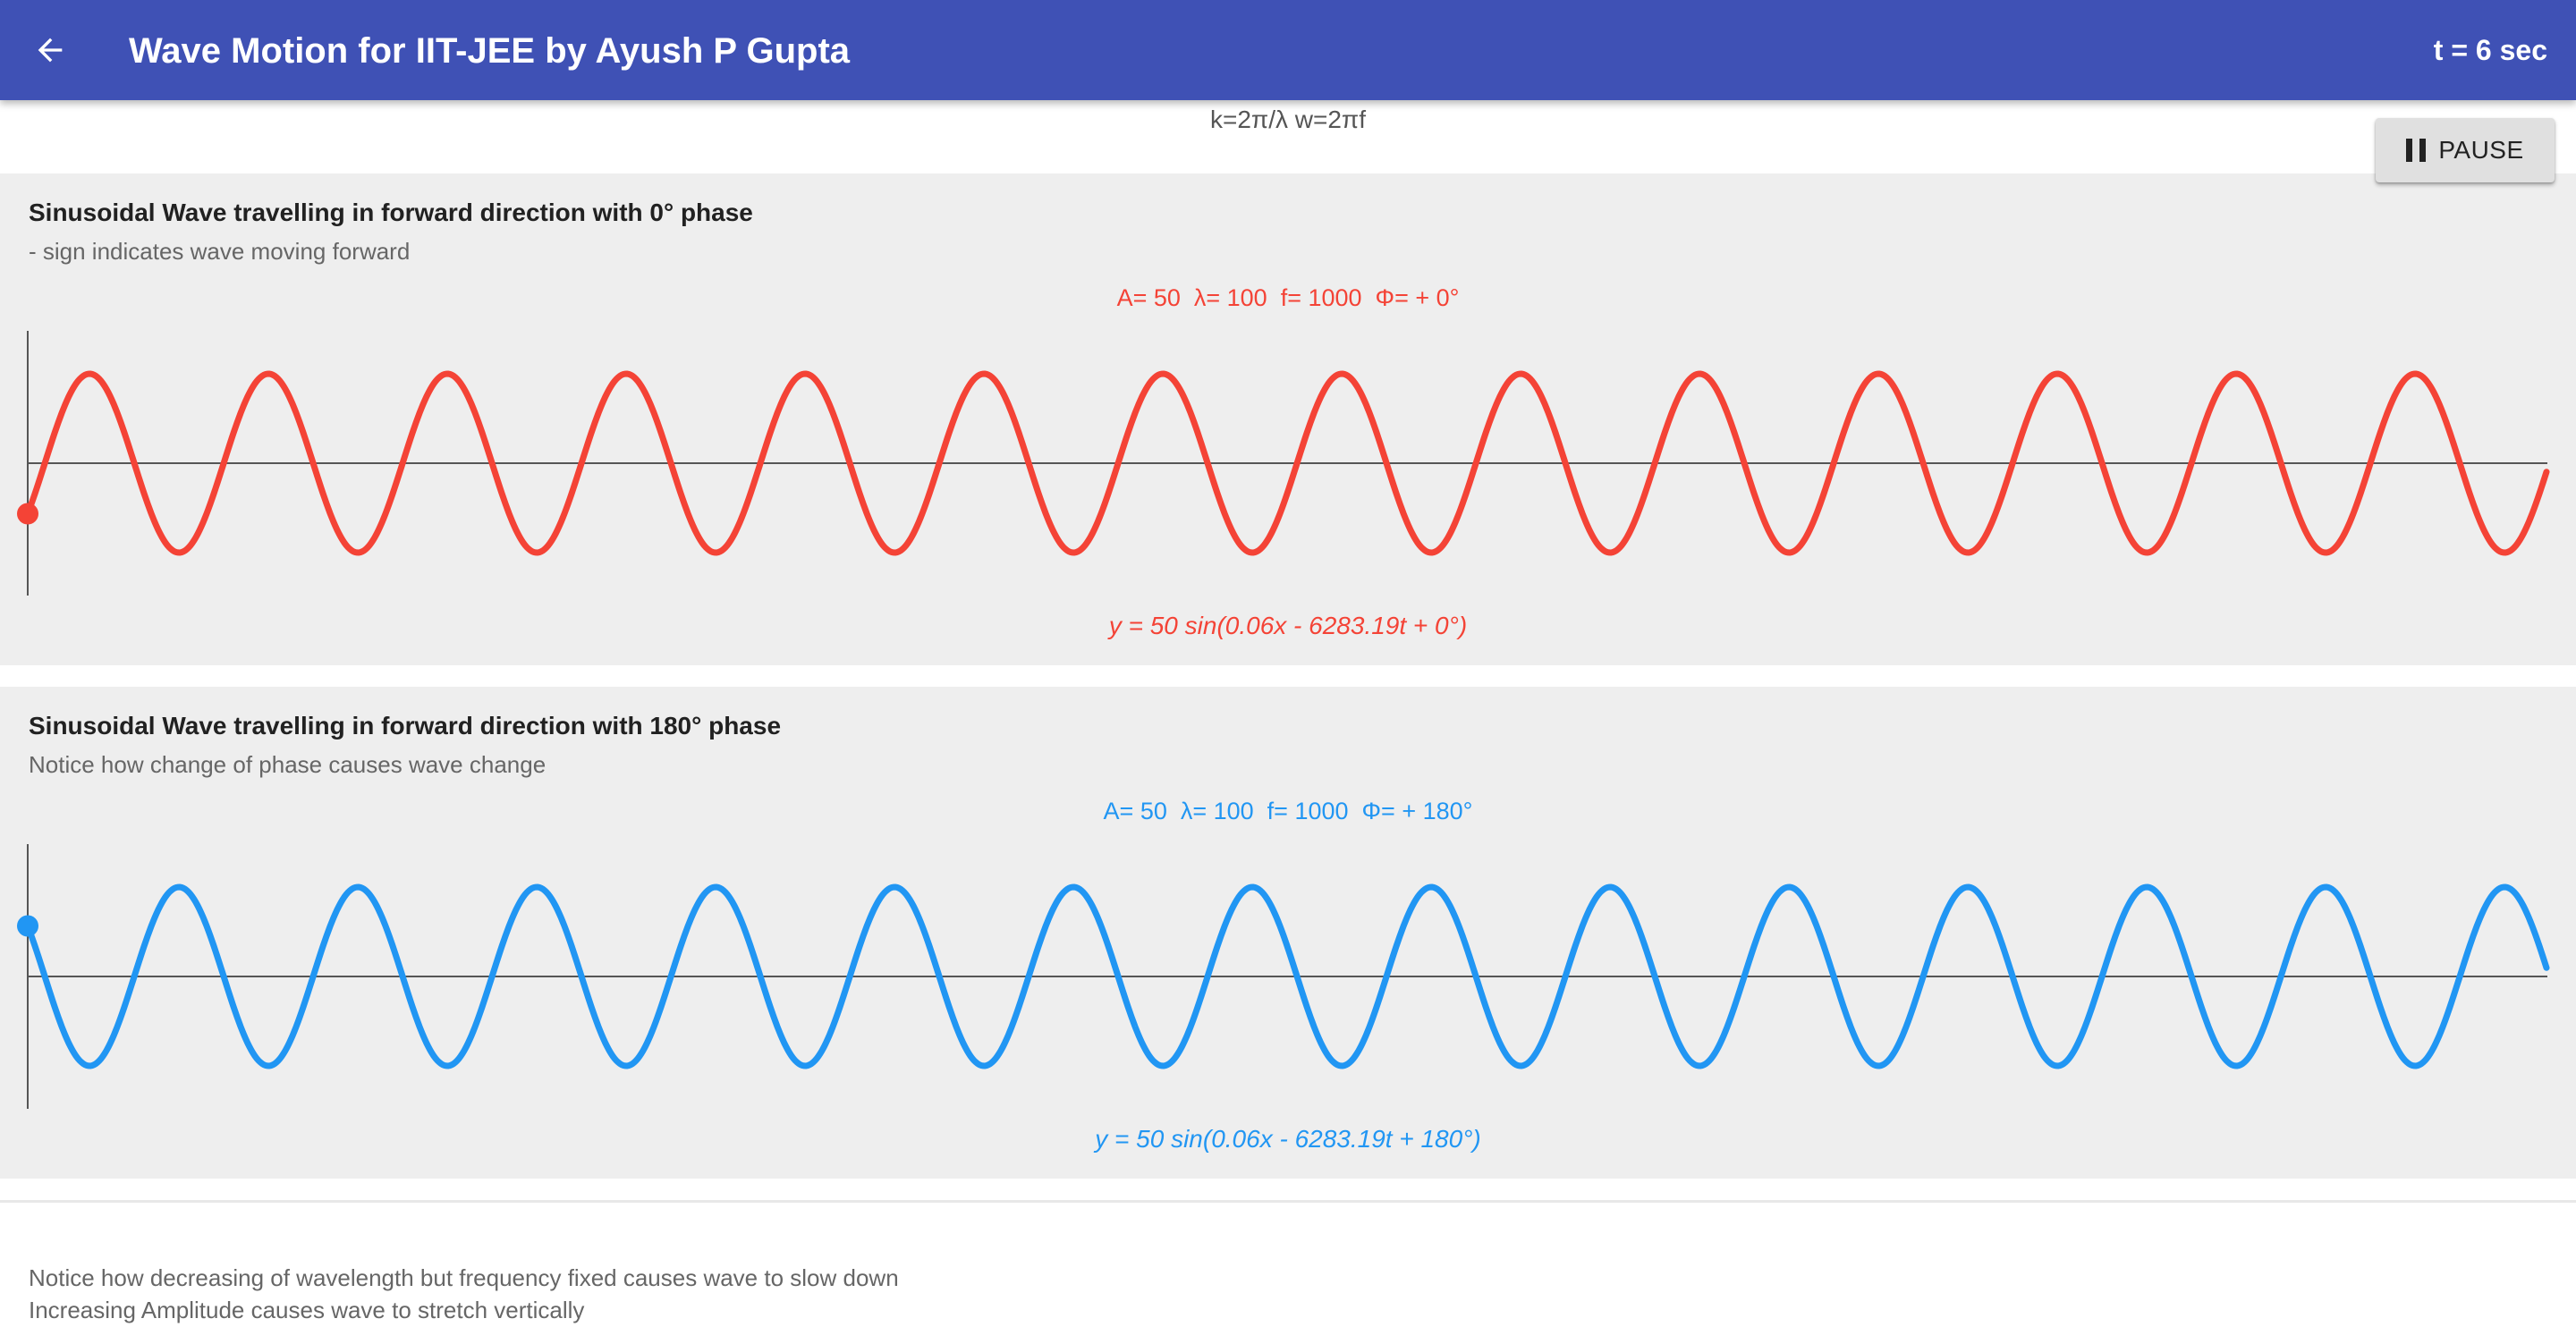 The width and height of the screenshot is (2576, 1327). What do you see at coordinates (1288, 1201) in the screenshot?
I see `section-divider` at bounding box center [1288, 1201].